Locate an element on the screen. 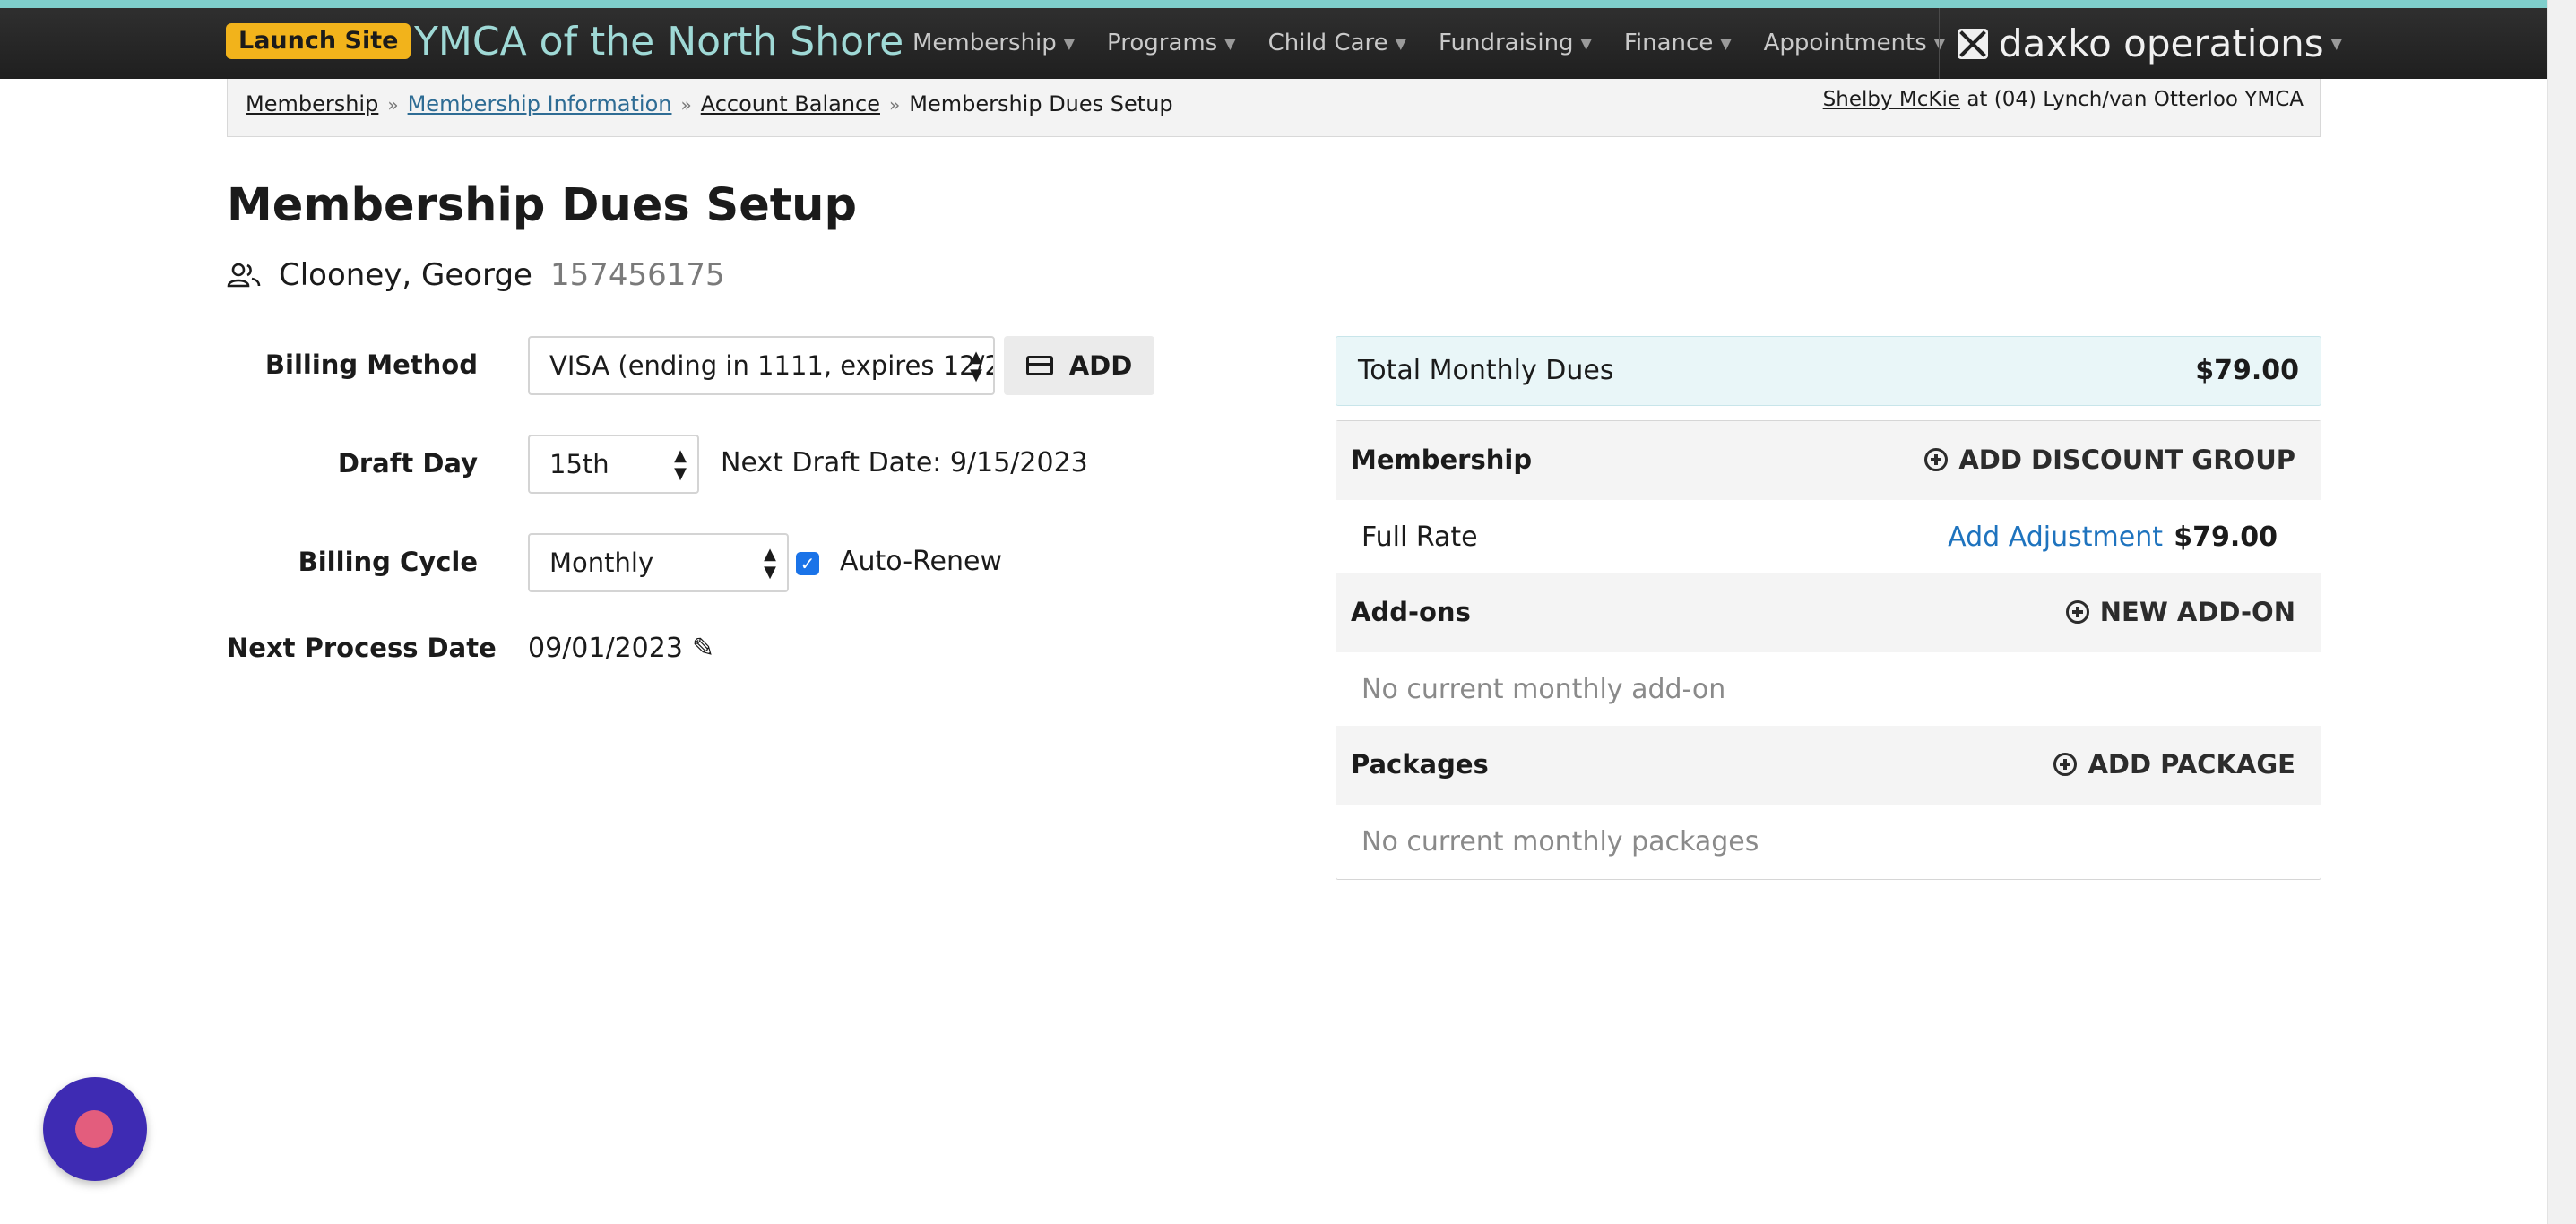 The width and height of the screenshot is (2576, 1224). breadcrumb-membership: Membership is located at coordinates (312, 104).